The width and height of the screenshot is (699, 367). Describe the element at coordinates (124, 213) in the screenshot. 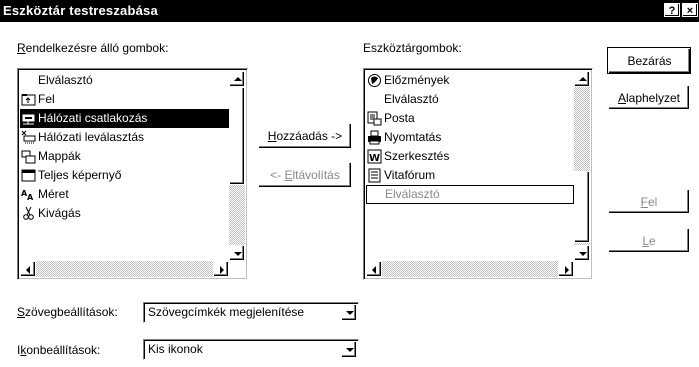

I see `list-item: Kivágás` at that location.